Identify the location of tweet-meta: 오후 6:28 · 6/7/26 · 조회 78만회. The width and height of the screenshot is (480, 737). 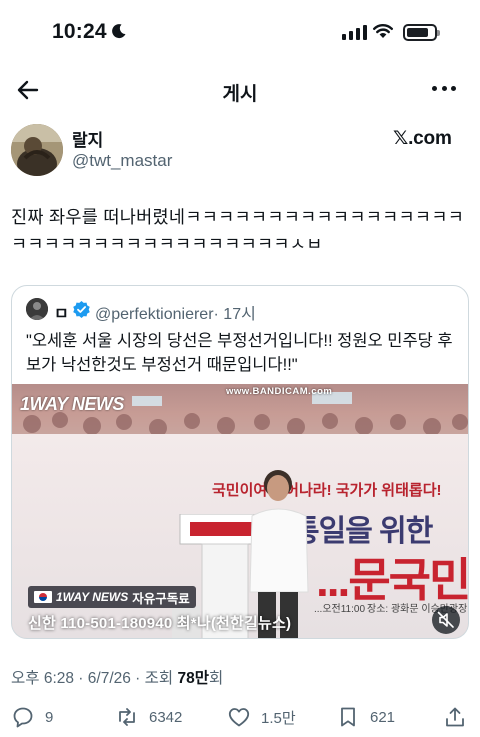
(117, 677).